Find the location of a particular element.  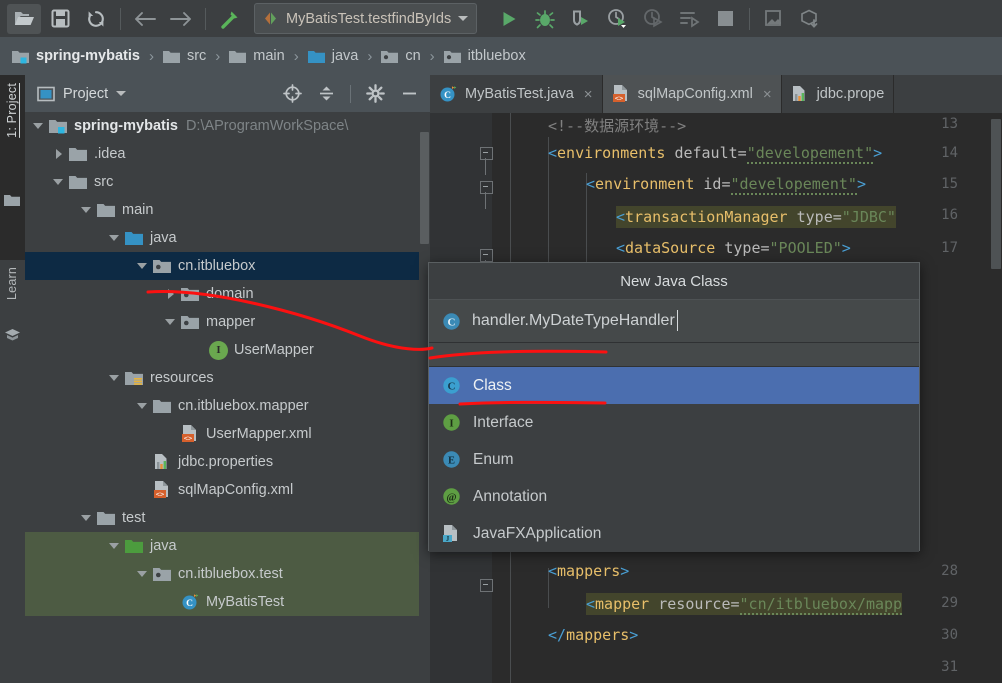

build-project-button is located at coordinates (230, 19).